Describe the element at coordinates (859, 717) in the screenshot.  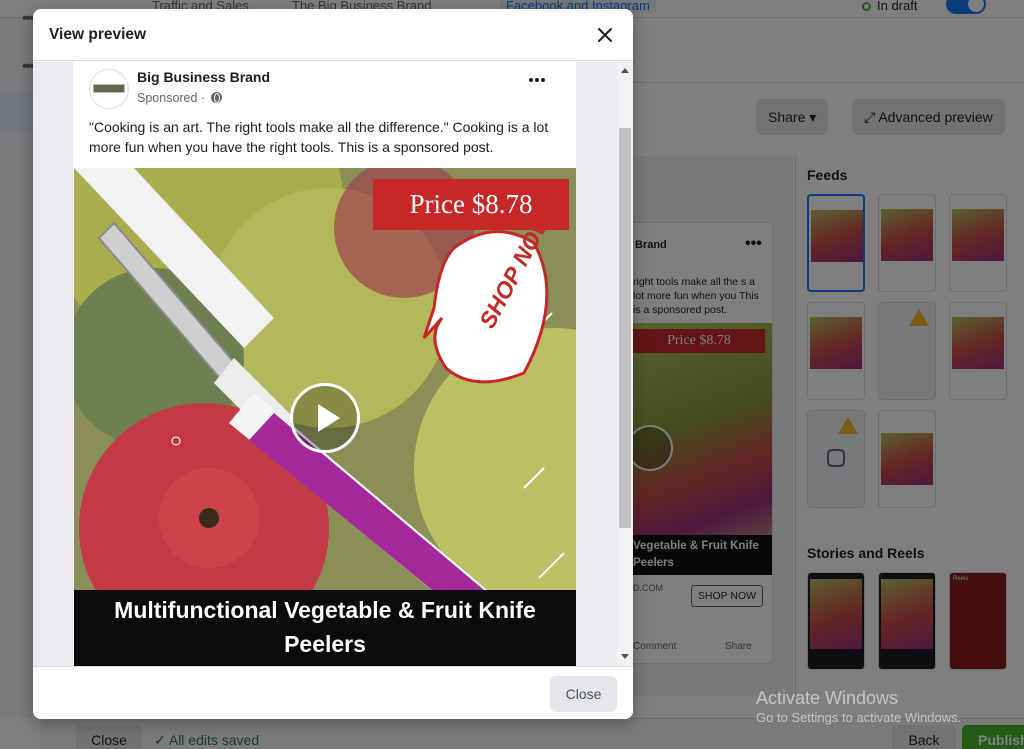
I see `watermark-subtitle: Go to Settings to activate Windows.` at that location.